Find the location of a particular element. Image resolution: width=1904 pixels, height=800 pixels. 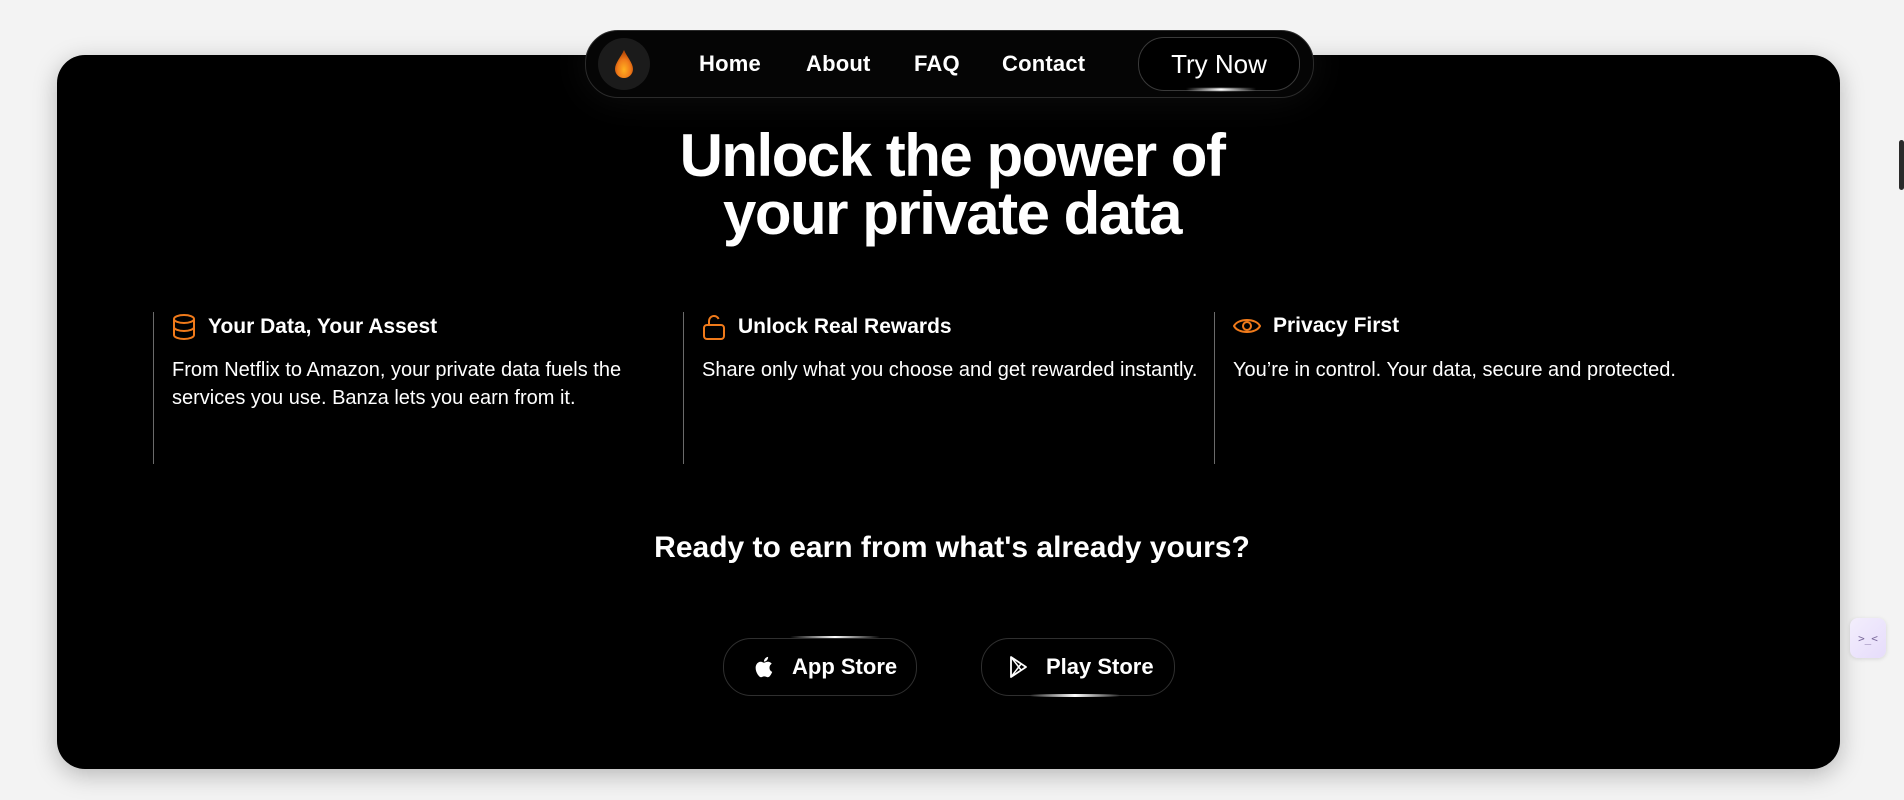

hero-headline: Unlock the power of your private data is located at coordinates (952, 185).